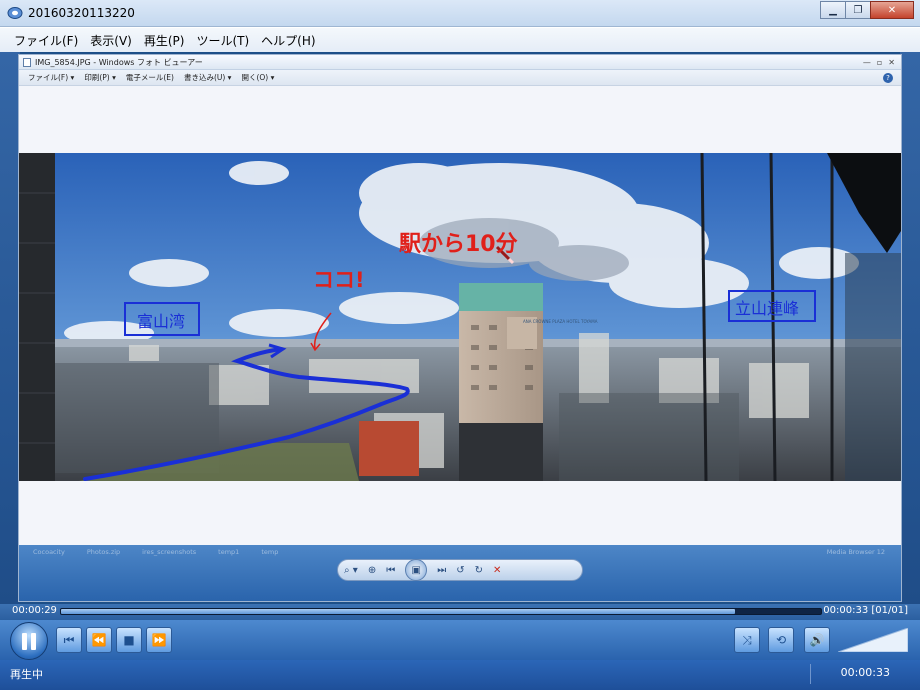 The width and height of the screenshot is (920, 690). I want to click on annotation-bay: 富山湾, so click(161, 321).